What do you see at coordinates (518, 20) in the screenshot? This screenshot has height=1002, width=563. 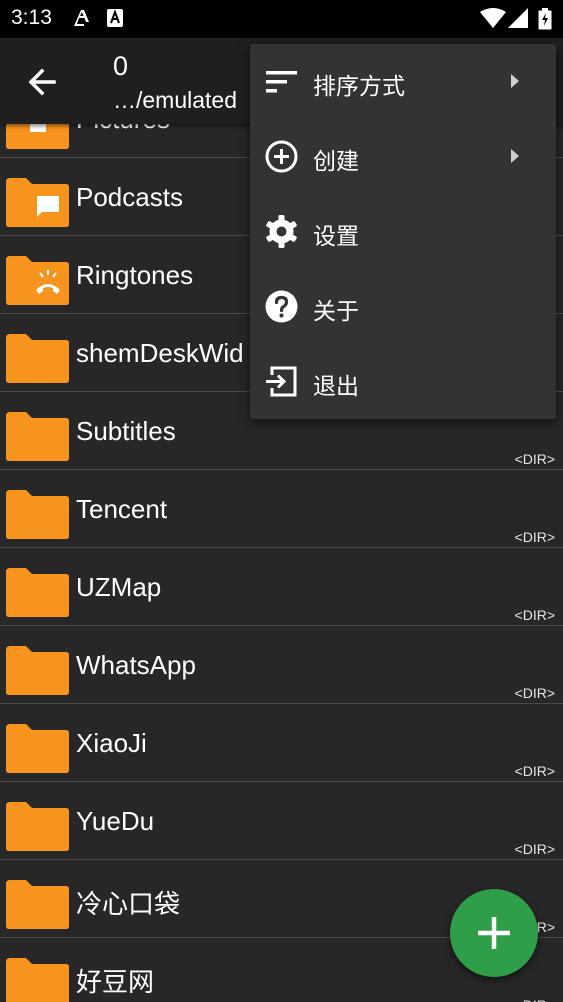 I see `cellular-signal-icon` at bounding box center [518, 20].